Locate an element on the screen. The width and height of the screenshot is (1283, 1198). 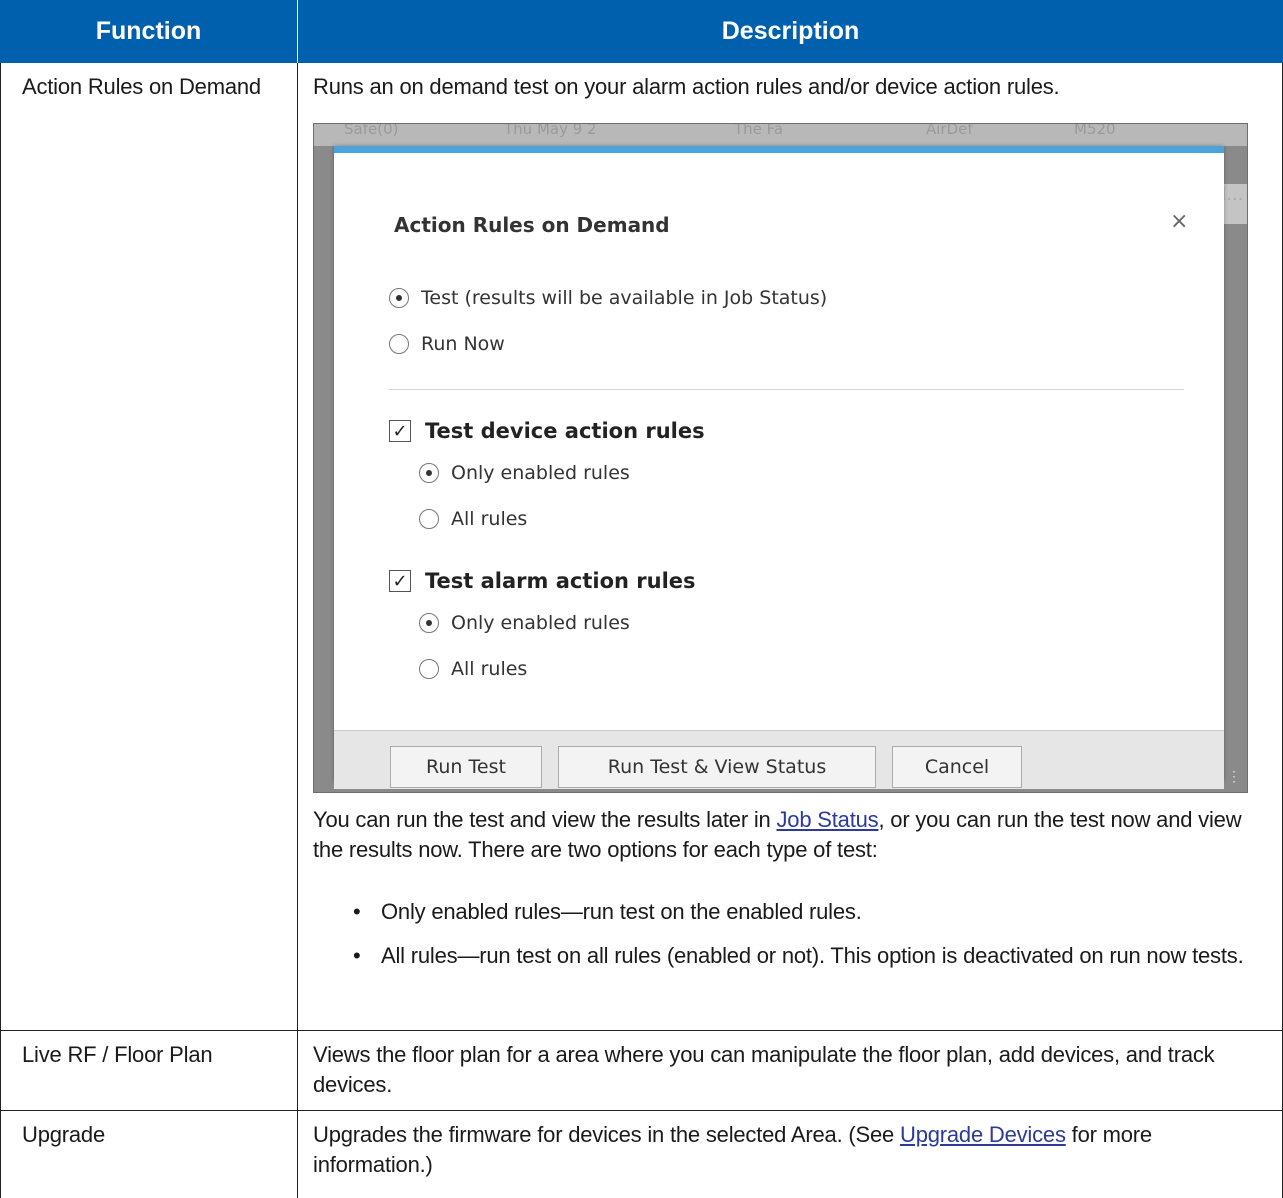
resize-grip-icon: ⋮⋮ is located at coordinates (1237, 776).